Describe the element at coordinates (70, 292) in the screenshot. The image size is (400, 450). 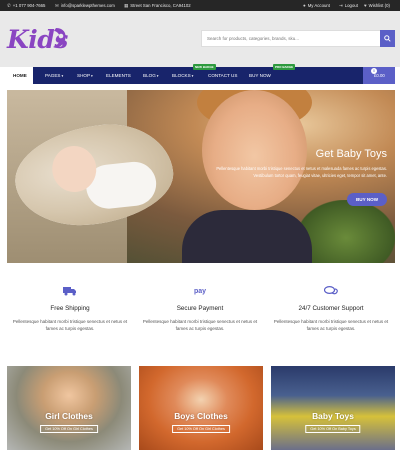
I see `truck-icon` at that location.